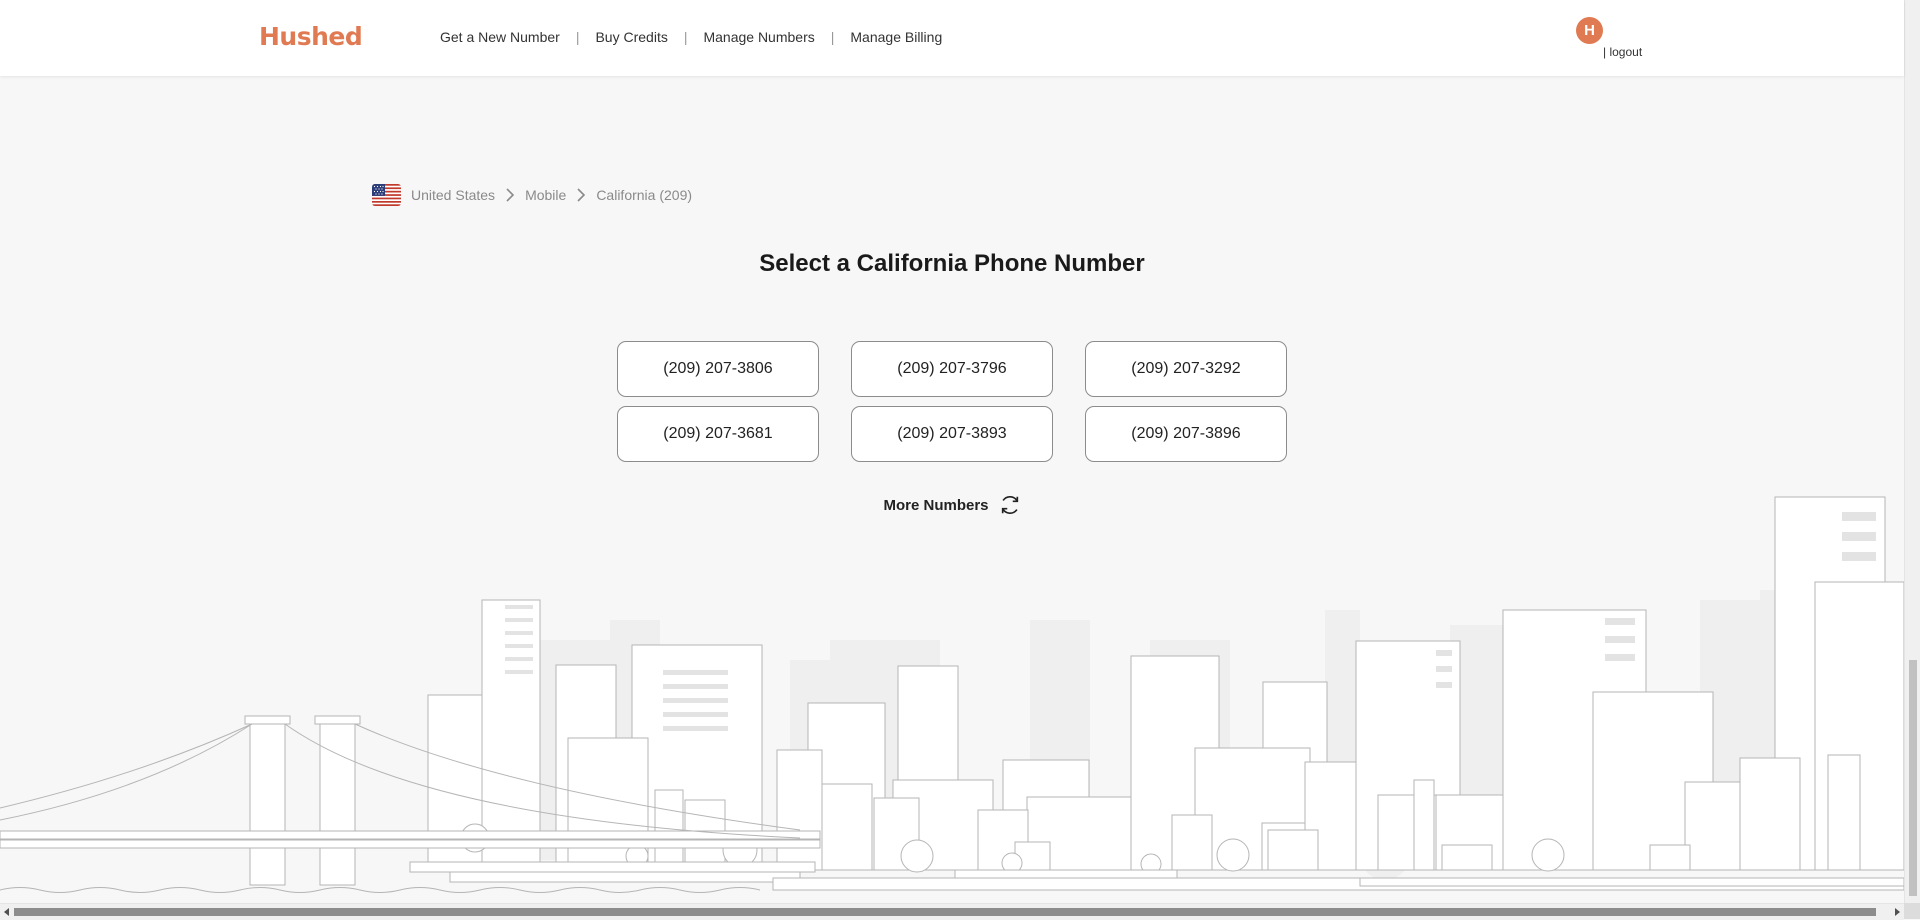 The height and width of the screenshot is (920, 1920). I want to click on page-title: Select a California Phone Number, so click(952, 263).